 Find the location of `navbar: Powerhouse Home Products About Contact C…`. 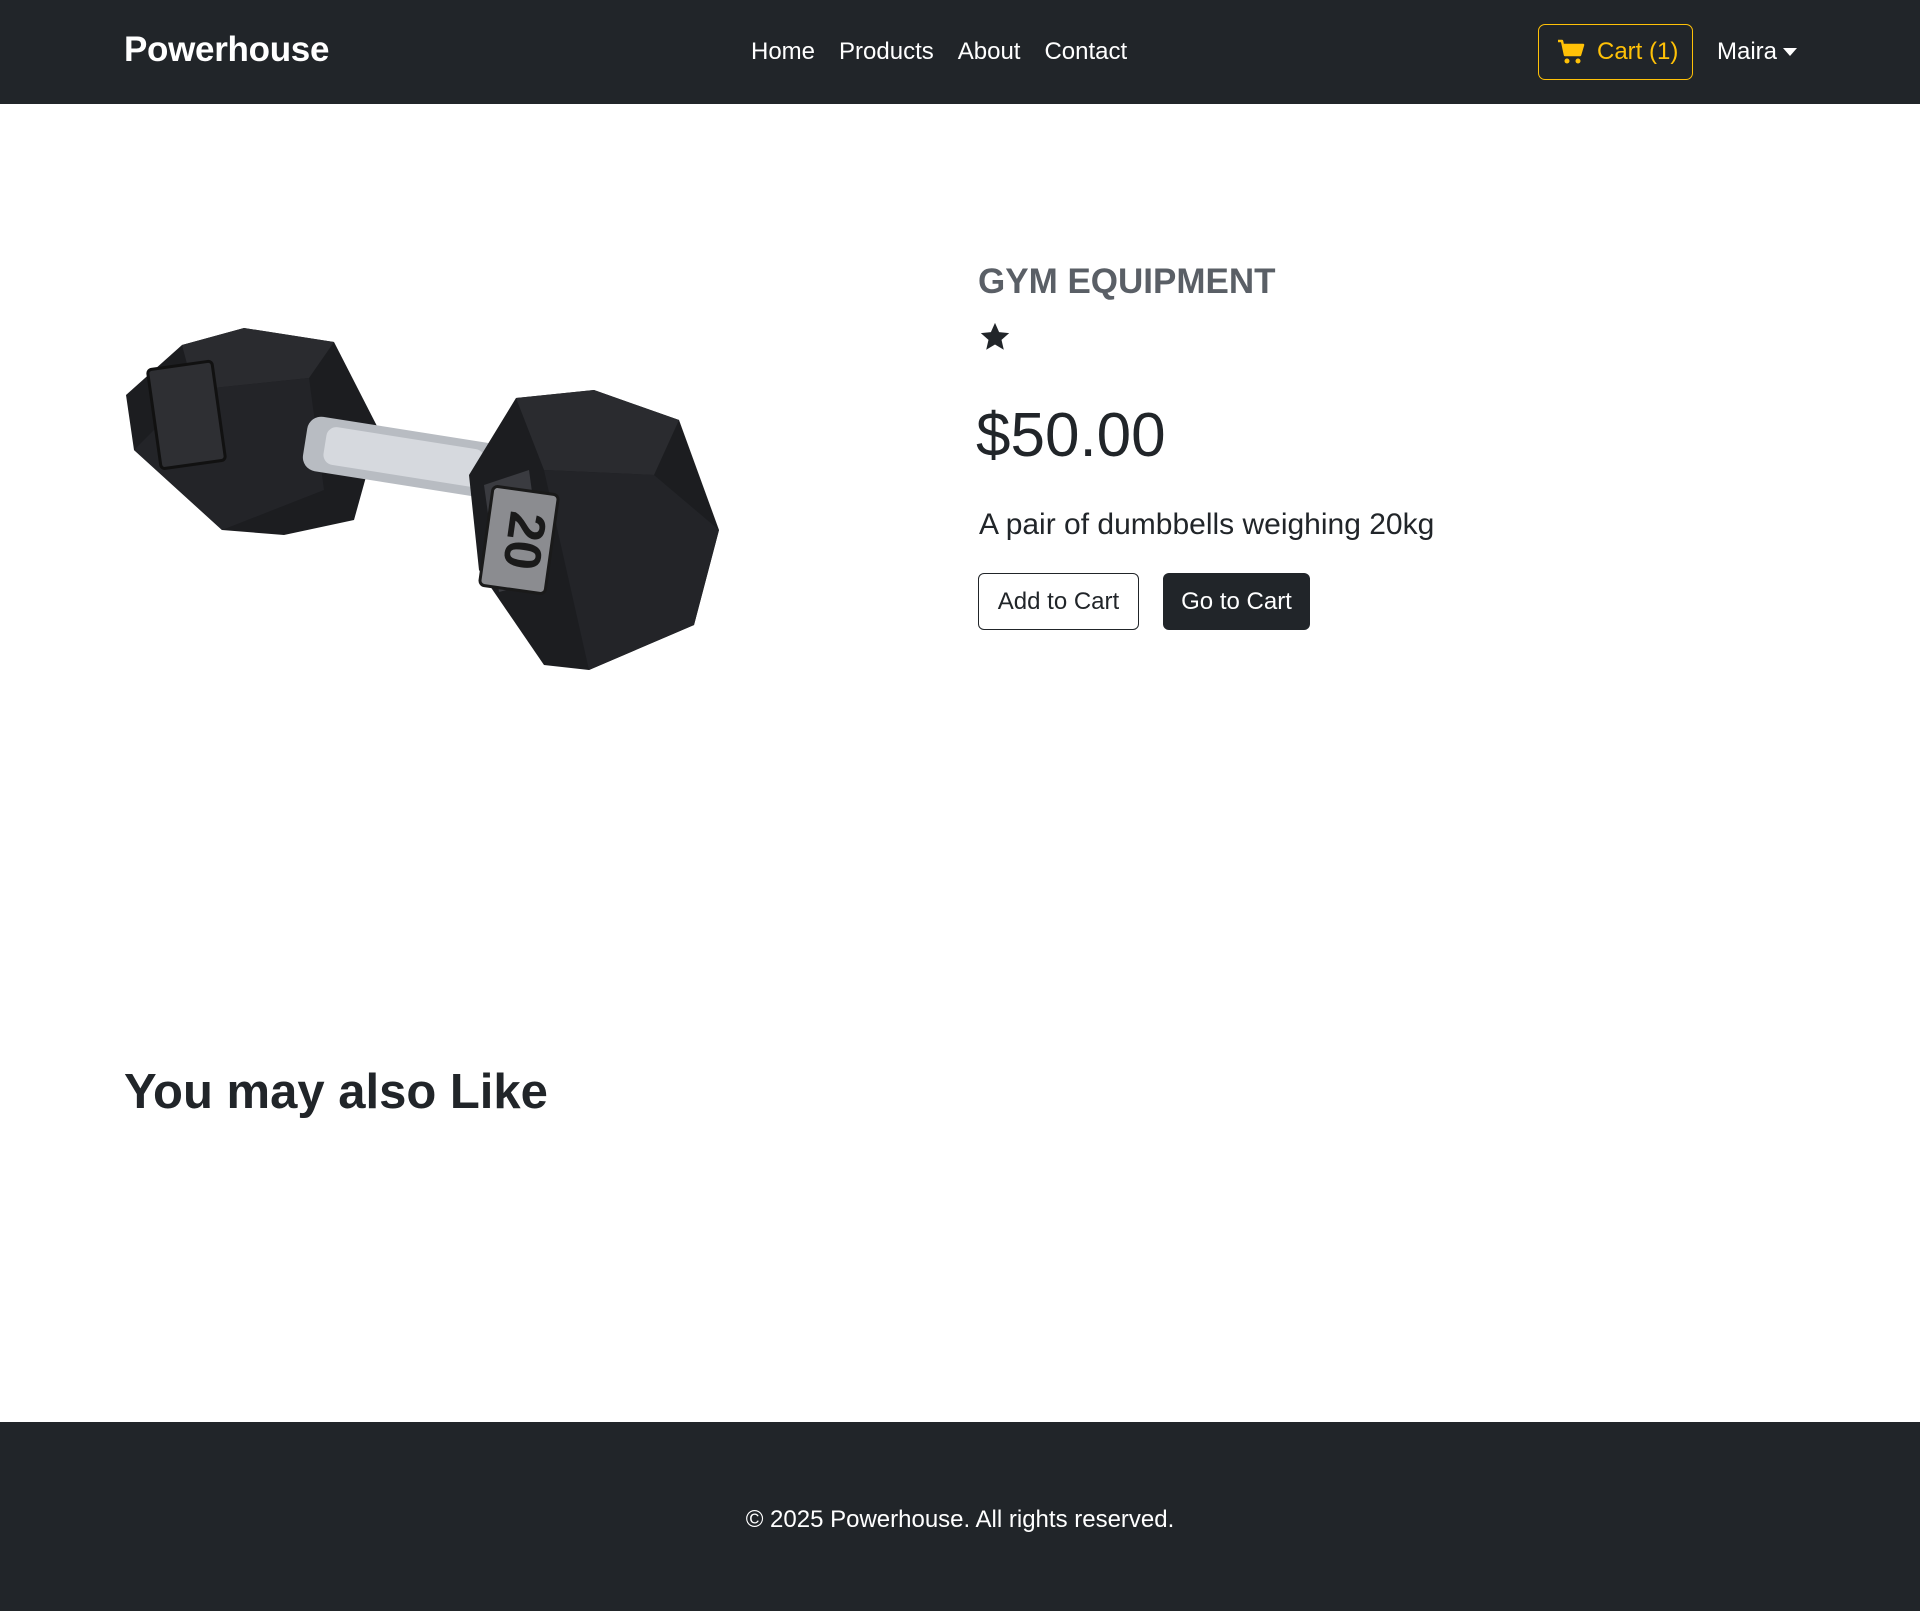

navbar: Powerhouse Home Products About Contact C… is located at coordinates (960, 52).